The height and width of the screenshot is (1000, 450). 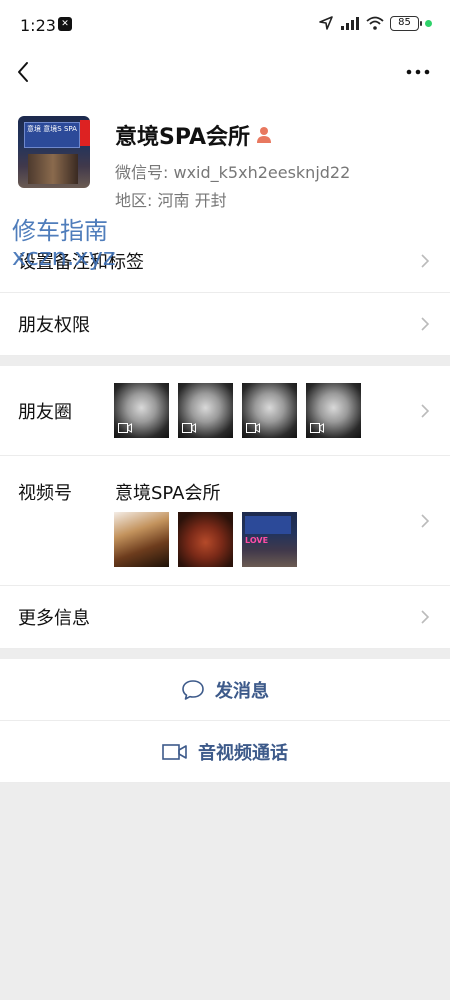 I want to click on privacy-indicator-dot, so click(x=428, y=23).